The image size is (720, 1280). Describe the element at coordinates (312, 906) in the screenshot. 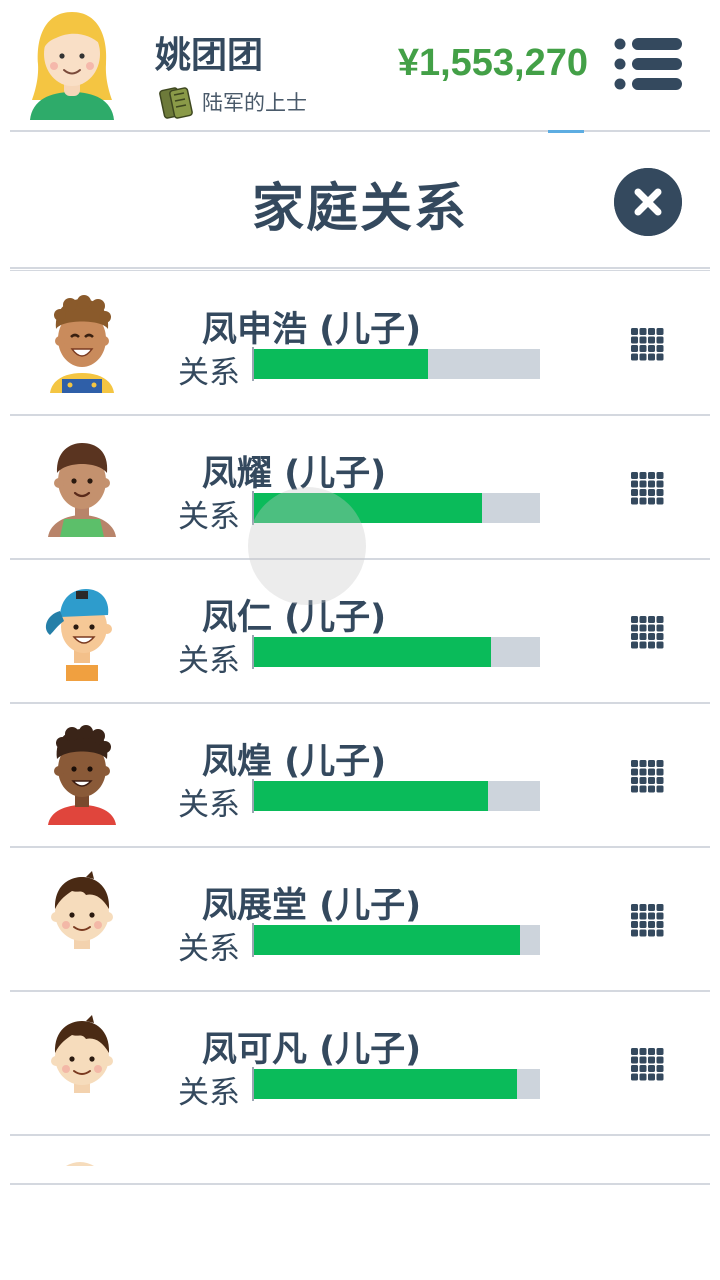

I see `member-name: 凤展堂 (儿子)` at that location.